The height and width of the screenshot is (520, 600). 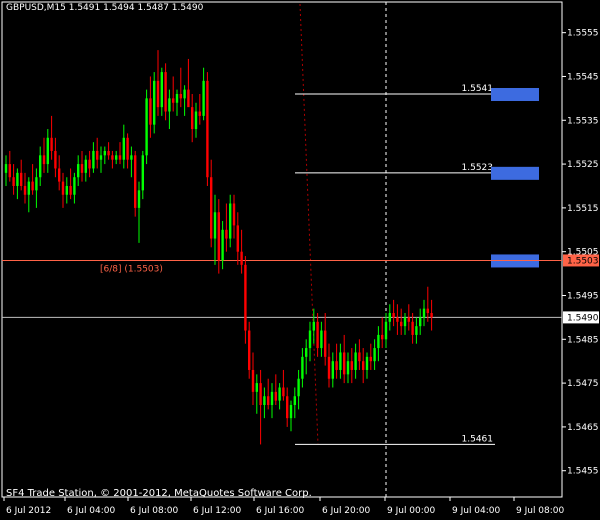 I want to click on y-tick-label: 1.5535, so click(x=583, y=121).